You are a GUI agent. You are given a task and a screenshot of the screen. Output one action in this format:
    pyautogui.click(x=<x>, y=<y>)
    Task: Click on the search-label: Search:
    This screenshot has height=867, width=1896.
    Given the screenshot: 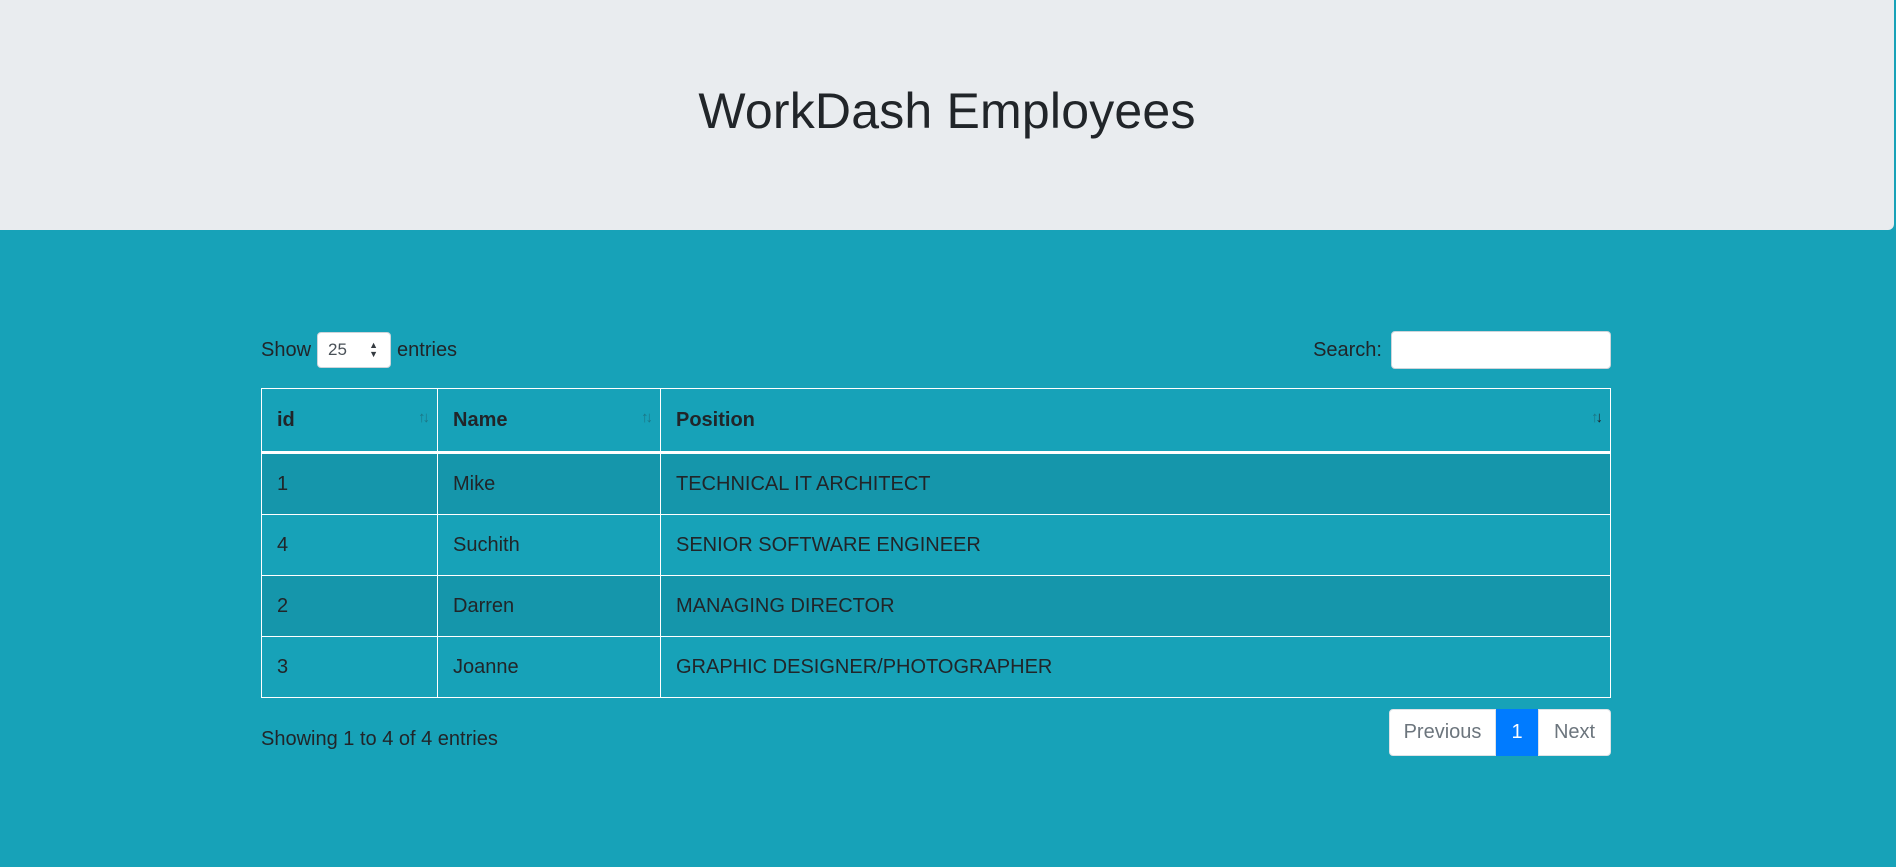 What is the action you would take?
    pyautogui.click(x=1347, y=349)
    